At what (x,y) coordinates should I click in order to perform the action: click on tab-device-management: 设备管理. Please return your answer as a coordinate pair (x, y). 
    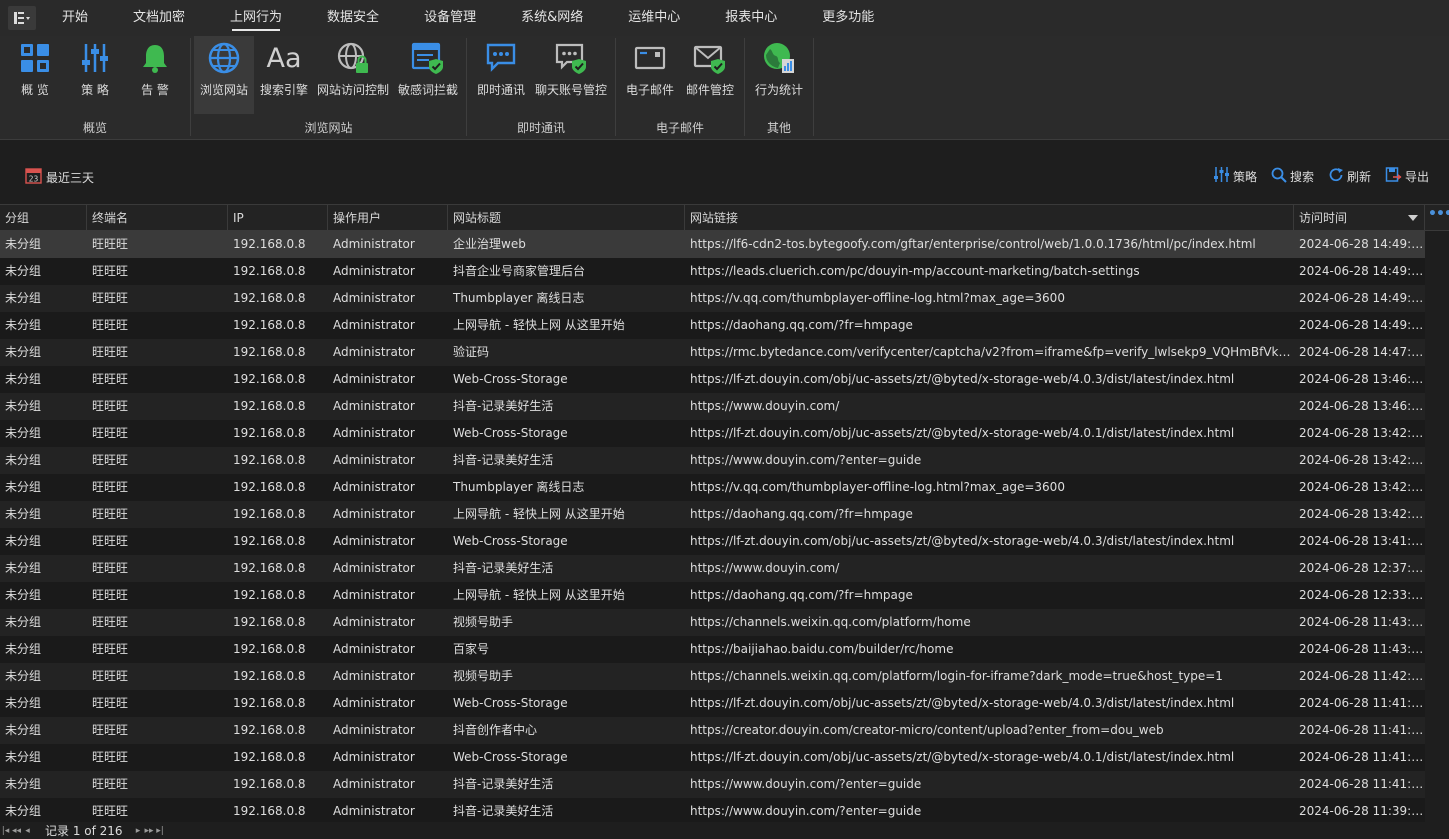
    Looking at the image, I should click on (450, 18).